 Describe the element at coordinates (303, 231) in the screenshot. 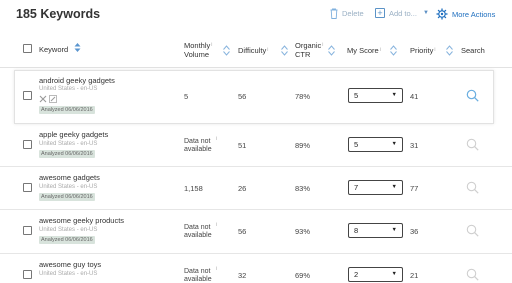

I see `ctr-value: 93%` at that location.